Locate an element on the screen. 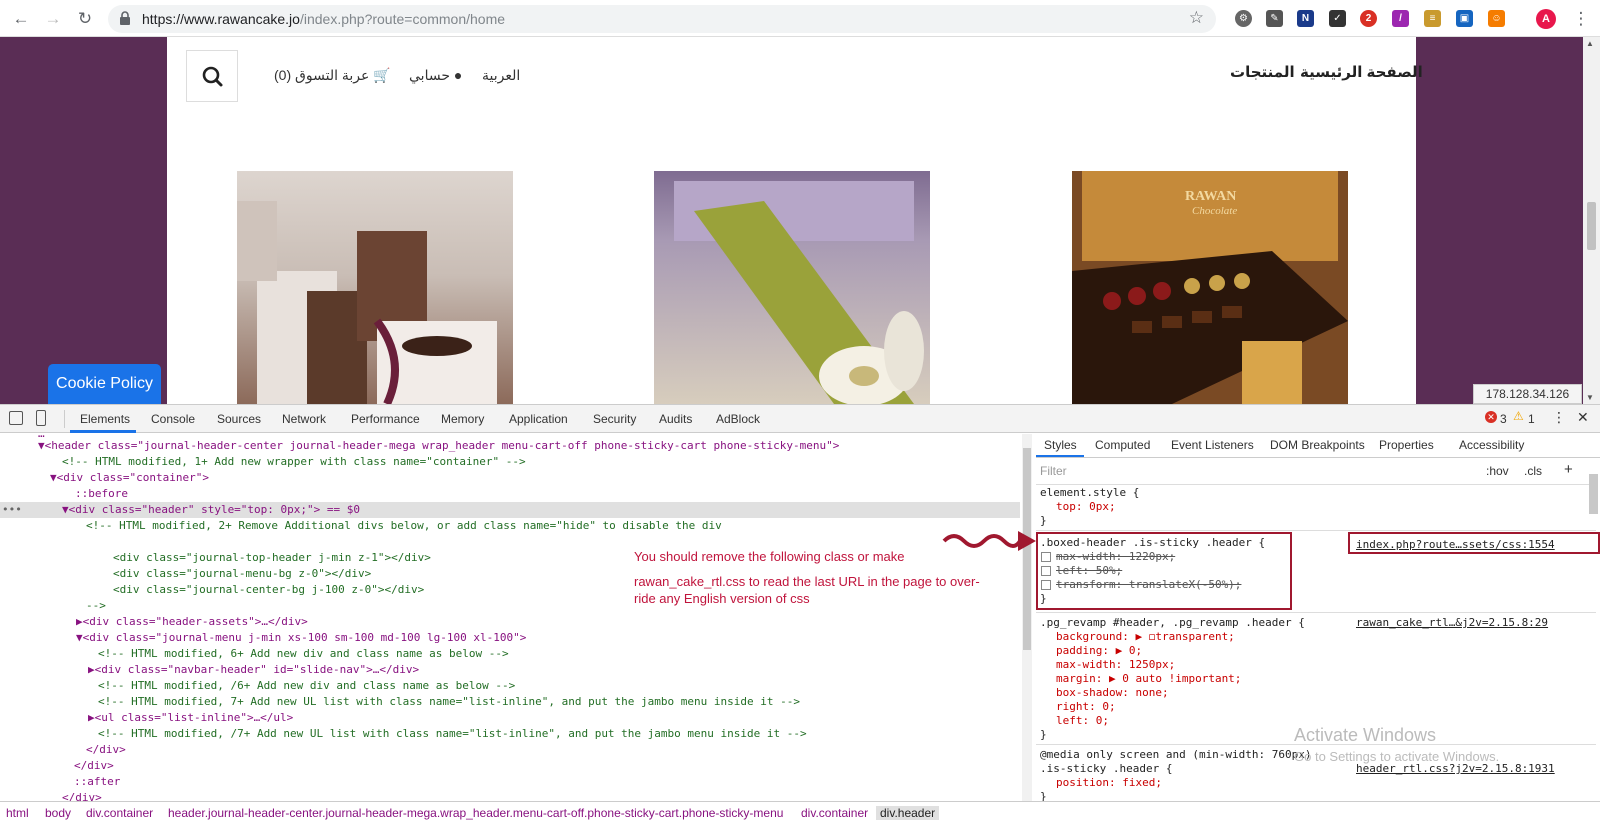  dom-line: ::after is located at coordinates (510, 782).